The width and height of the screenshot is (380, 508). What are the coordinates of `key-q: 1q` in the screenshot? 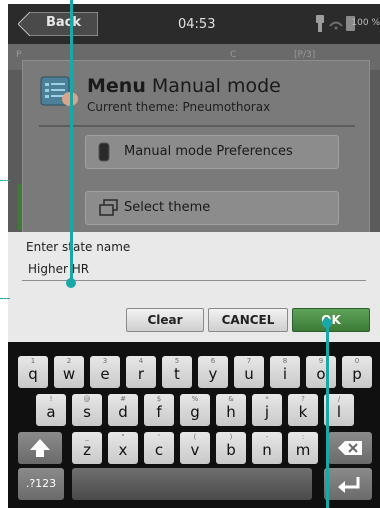 It's located at (33, 372).